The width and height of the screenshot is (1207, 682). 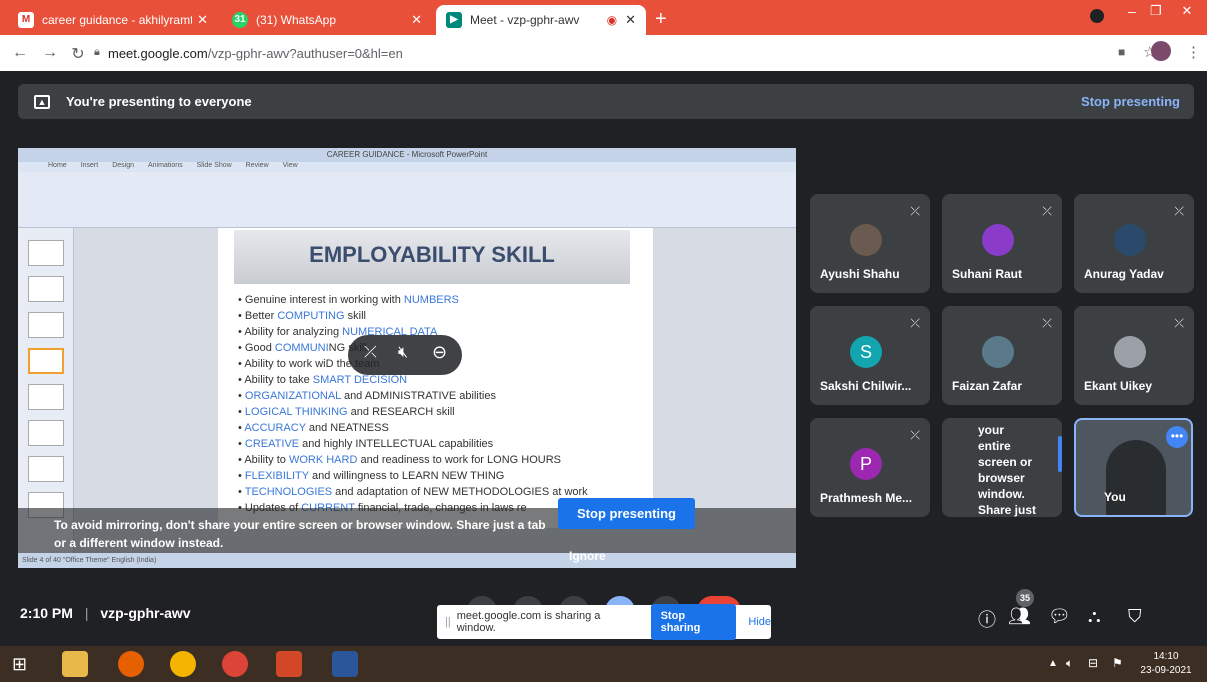 I want to click on info-icon: ⓘ, so click(x=987, y=619).